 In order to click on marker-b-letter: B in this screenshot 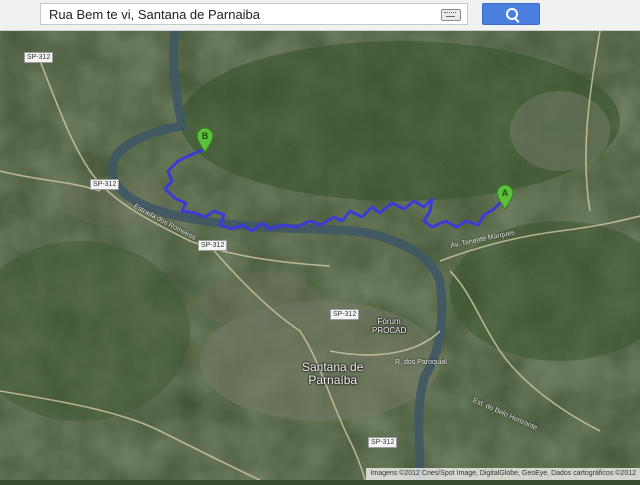, I will do `click(205, 136)`.